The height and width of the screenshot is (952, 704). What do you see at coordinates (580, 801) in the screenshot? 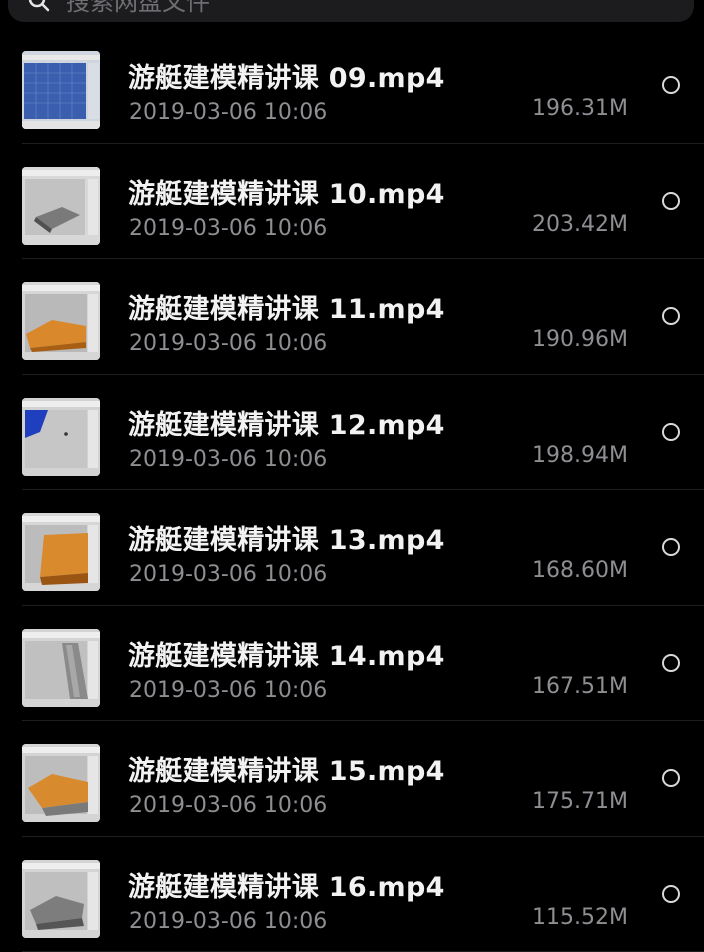
I see `file-size: 175.71M` at bounding box center [580, 801].